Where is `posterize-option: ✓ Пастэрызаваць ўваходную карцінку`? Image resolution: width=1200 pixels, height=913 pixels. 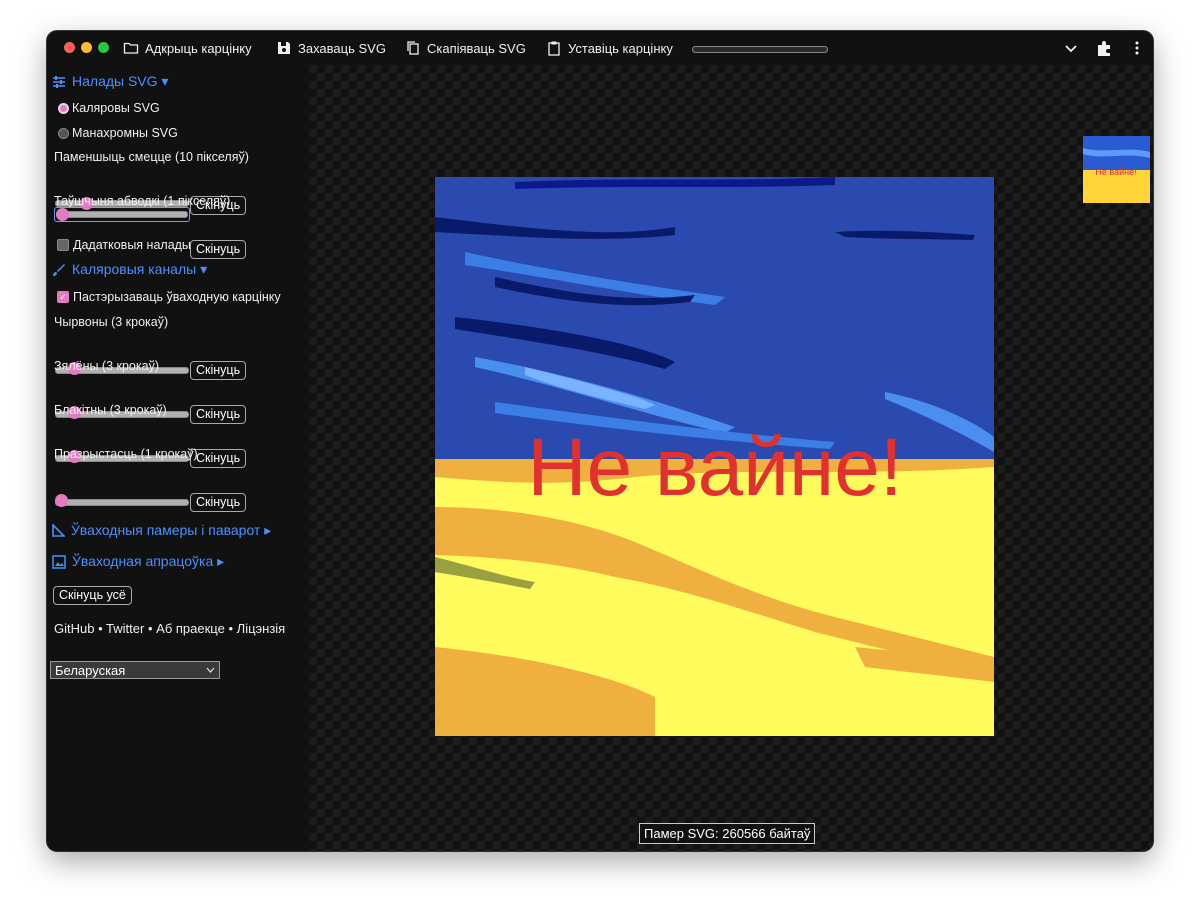
posterize-option: ✓ Пастэрызаваць ўваходную карцінку is located at coordinates (169, 297).